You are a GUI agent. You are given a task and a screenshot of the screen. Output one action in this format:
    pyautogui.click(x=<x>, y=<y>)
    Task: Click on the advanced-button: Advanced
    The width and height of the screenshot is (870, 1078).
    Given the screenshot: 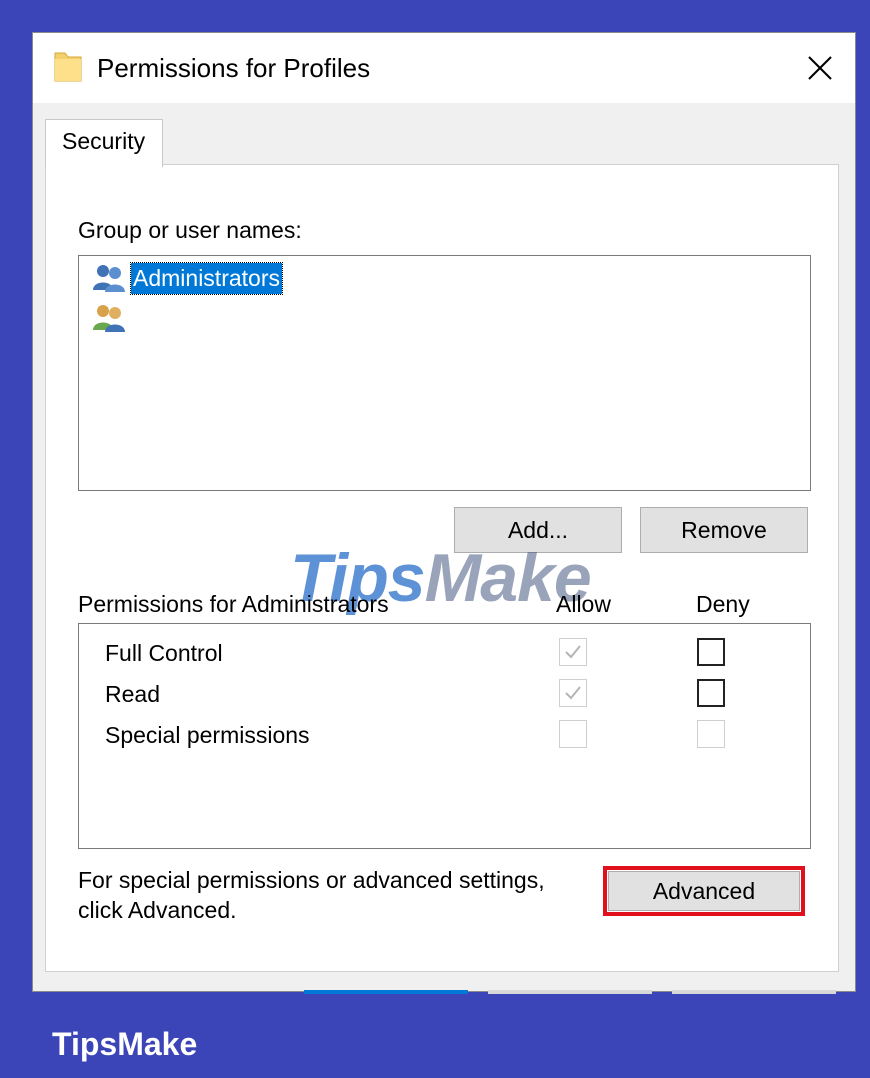 What is the action you would take?
    pyautogui.click(x=704, y=891)
    